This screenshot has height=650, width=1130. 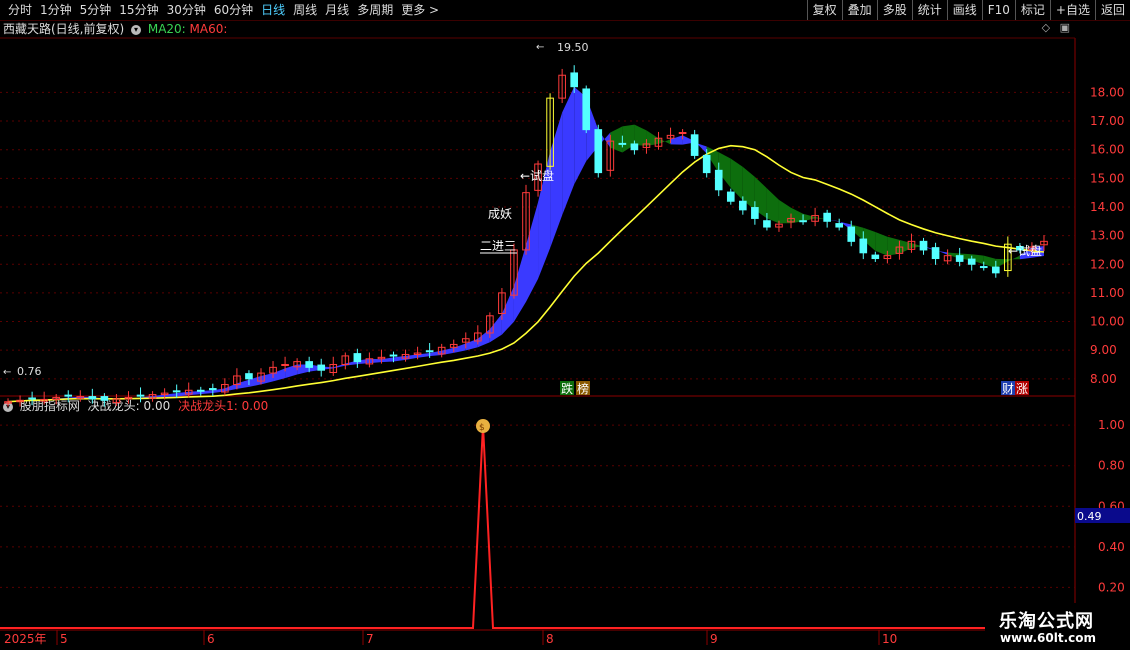 I want to click on indicator-toggle-icon: ▾, so click(x=8, y=406).